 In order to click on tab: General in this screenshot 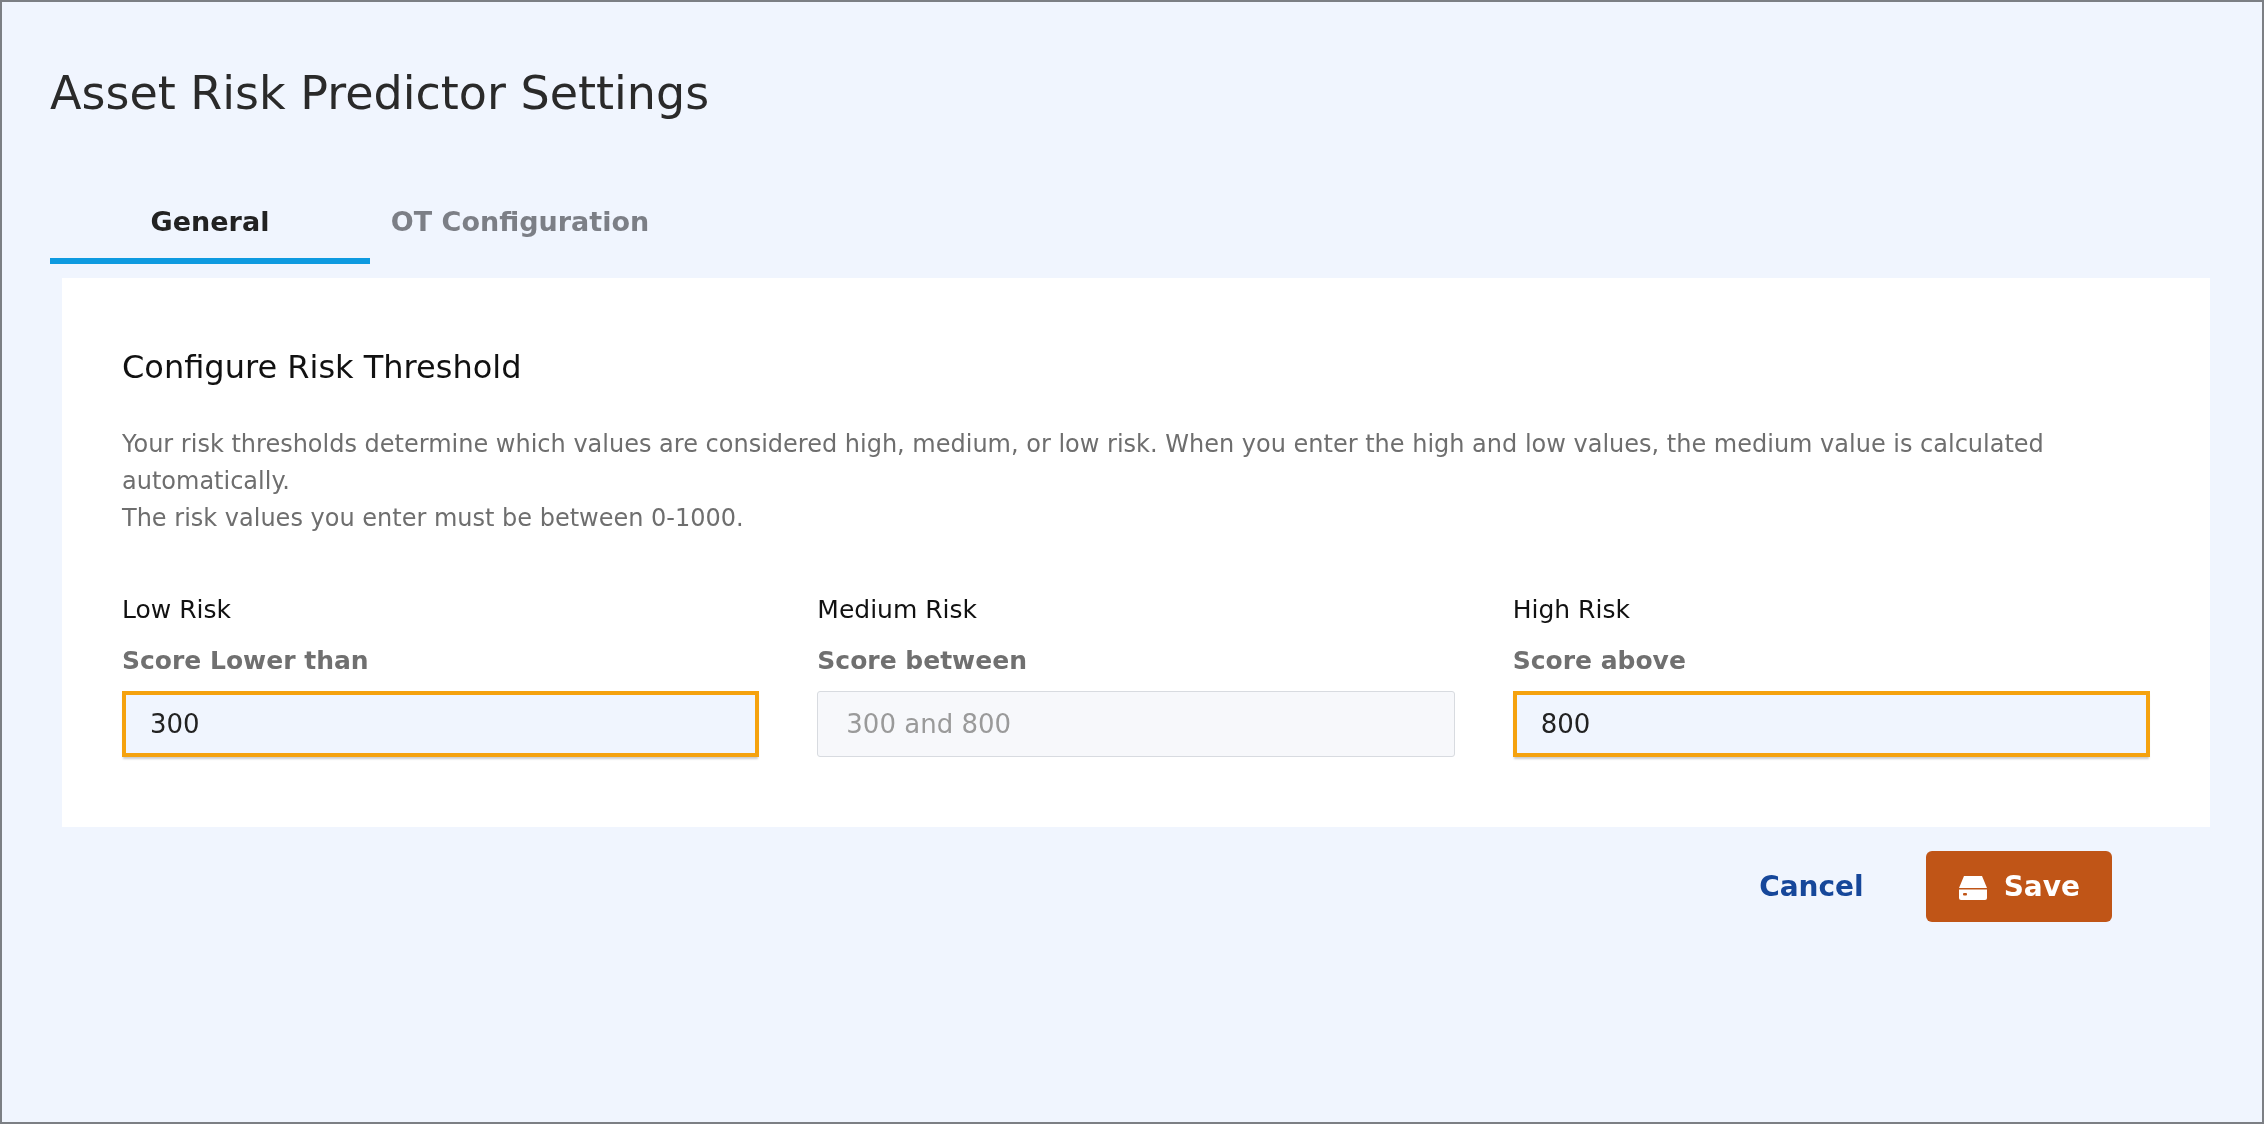, I will do `click(210, 224)`.